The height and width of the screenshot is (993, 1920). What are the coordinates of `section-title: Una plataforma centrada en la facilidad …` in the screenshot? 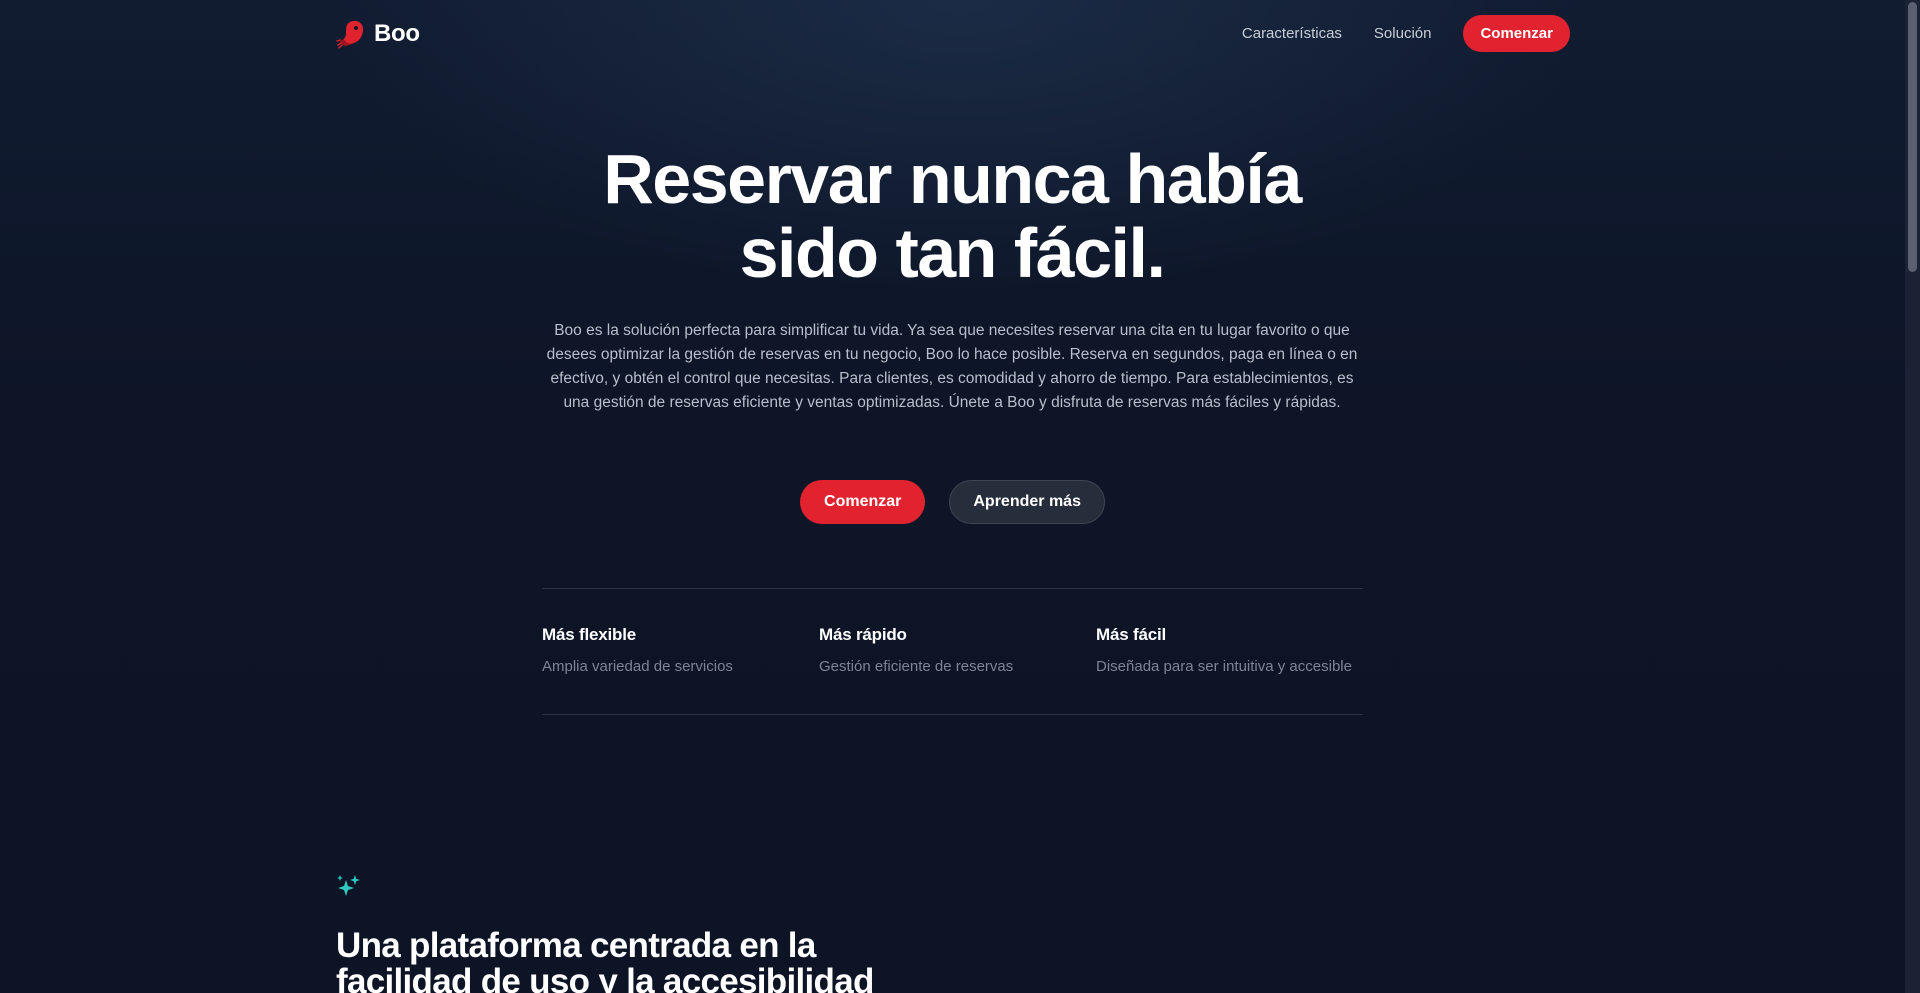 It's located at (605, 959).